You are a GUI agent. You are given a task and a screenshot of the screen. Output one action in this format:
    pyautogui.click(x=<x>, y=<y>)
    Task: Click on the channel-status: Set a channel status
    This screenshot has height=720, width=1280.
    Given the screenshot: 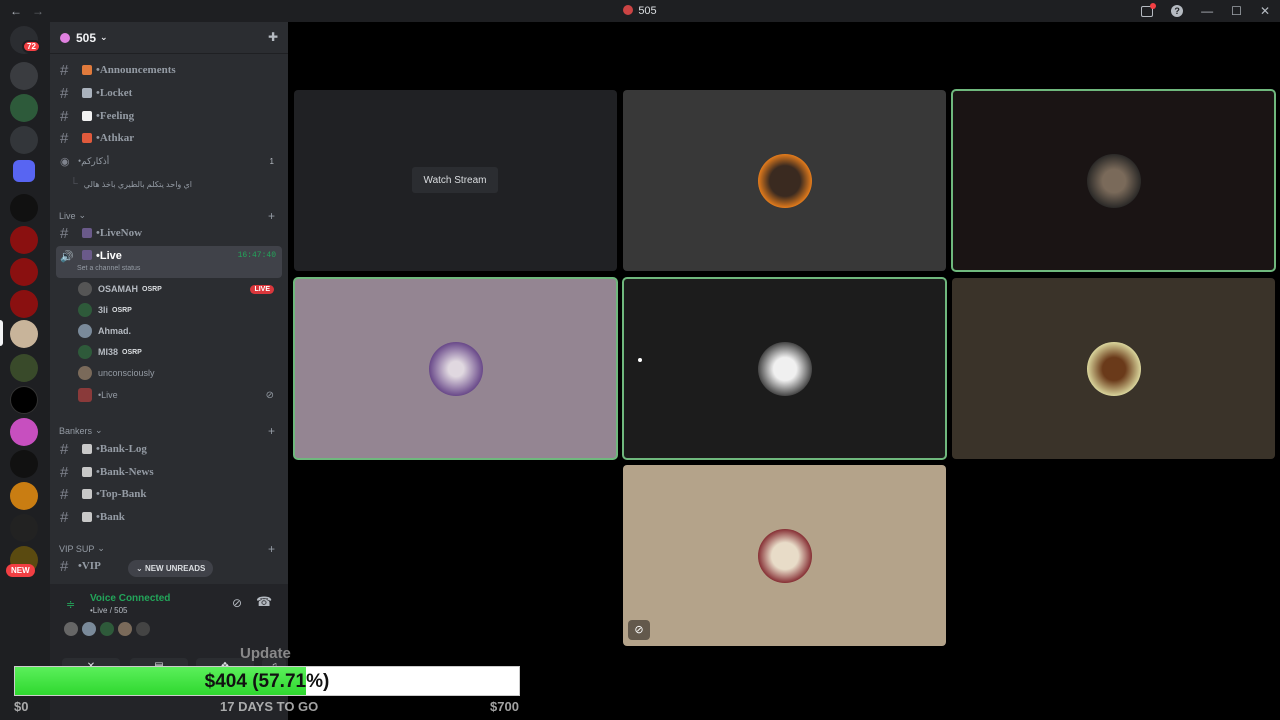 What is the action you would take?
    pyautogui.click(x=108, y=268)
    